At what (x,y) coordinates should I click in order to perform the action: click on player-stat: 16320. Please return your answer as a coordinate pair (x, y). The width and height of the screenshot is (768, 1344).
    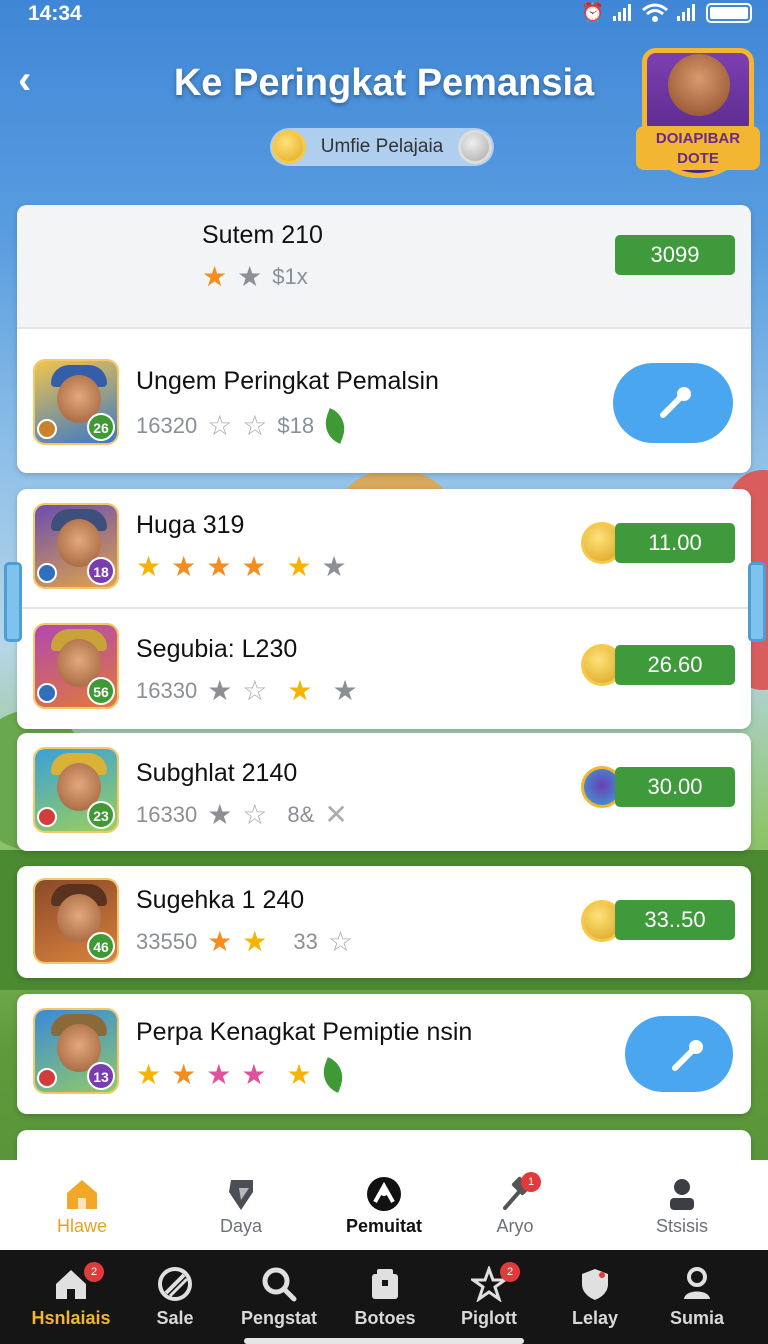
    Looking at the image, I should click on (167, 425).